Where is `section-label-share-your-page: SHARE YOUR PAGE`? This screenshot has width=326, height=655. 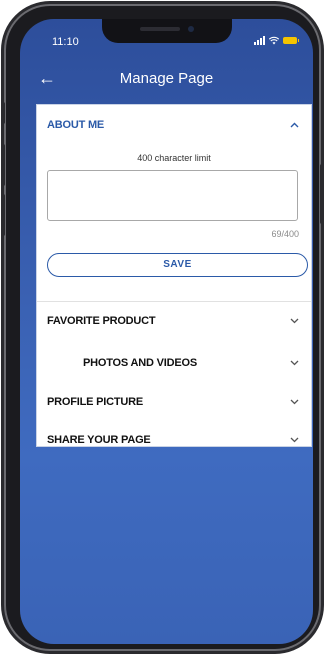
section-label-share-your-page: SHARE YOUR PAGE is located at coordinates (99, 440).